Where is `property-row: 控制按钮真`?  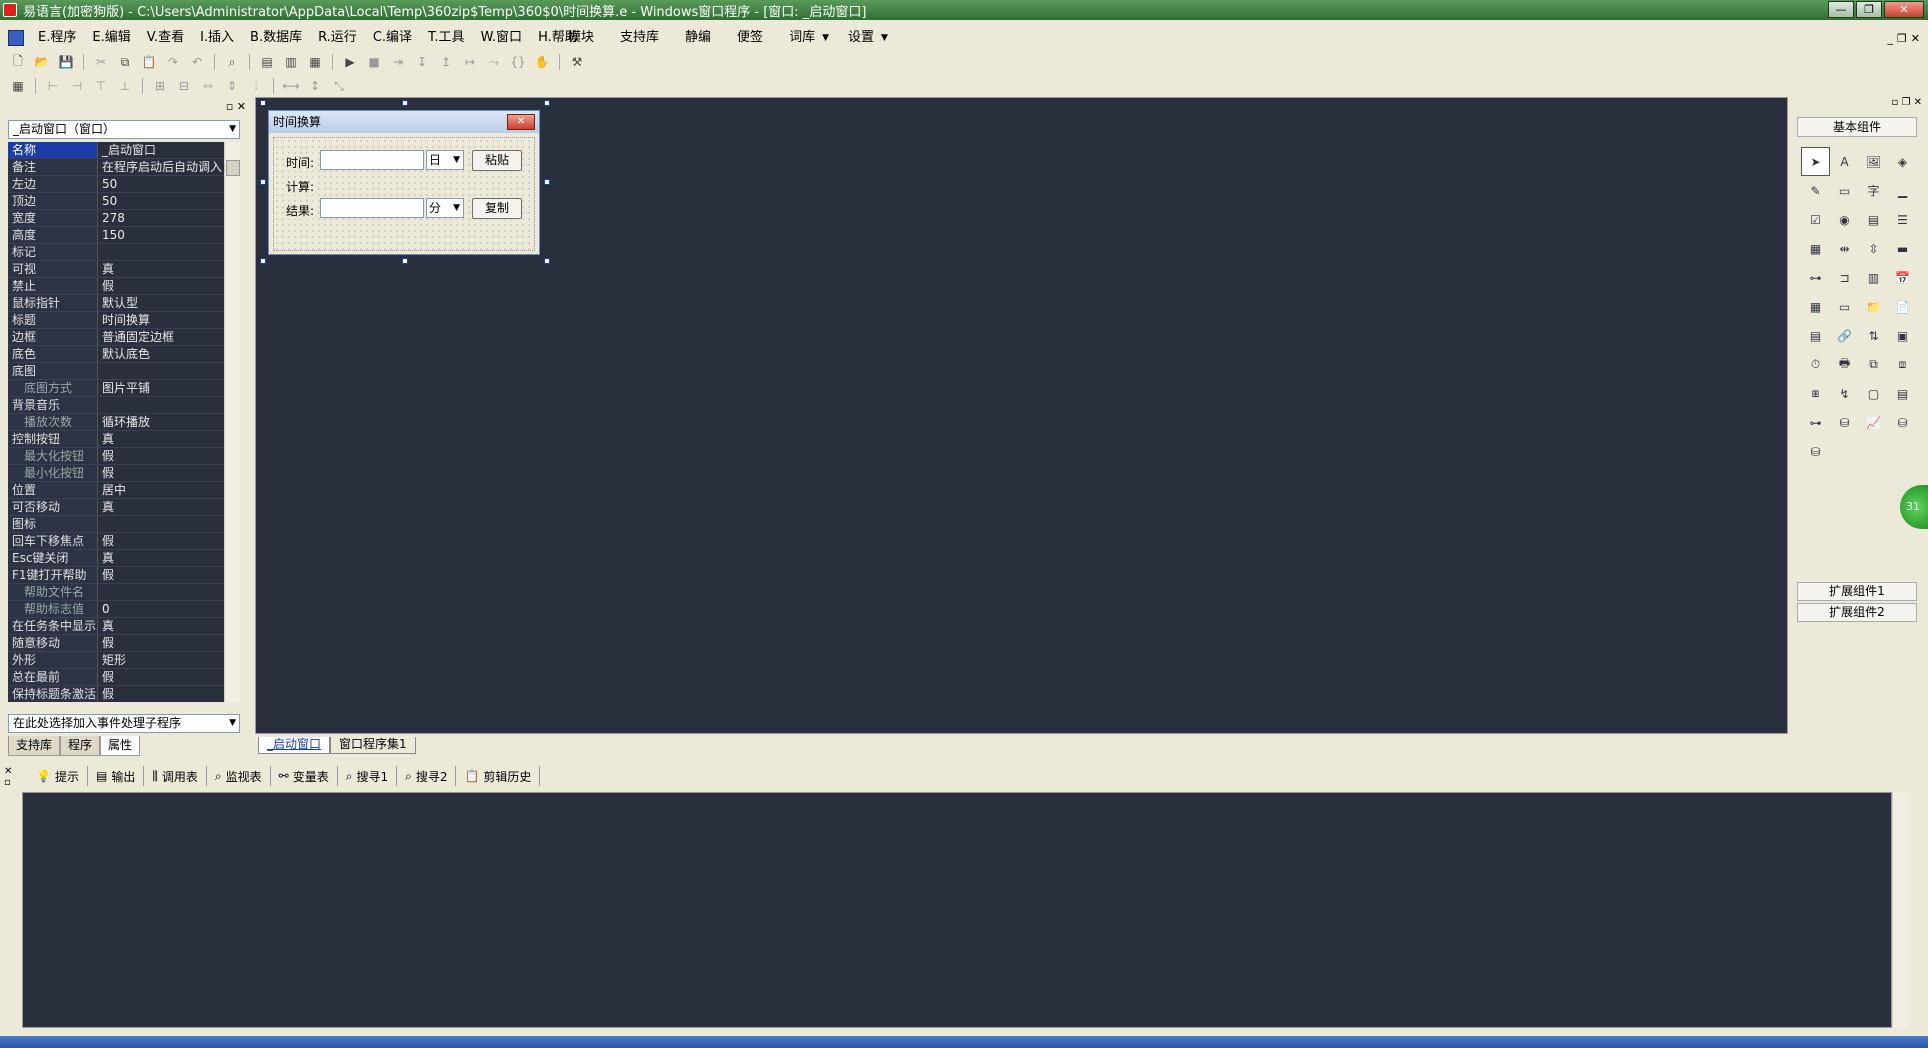
property-row: 控制按钮真 is located at coordinates (116, 439).